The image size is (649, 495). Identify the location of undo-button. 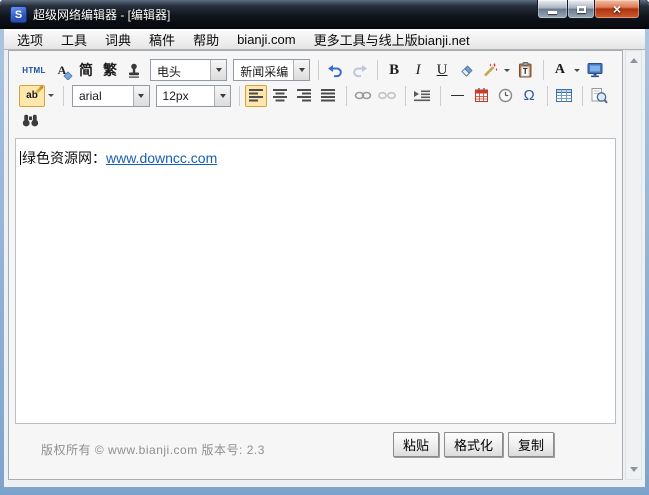
(335, 70).